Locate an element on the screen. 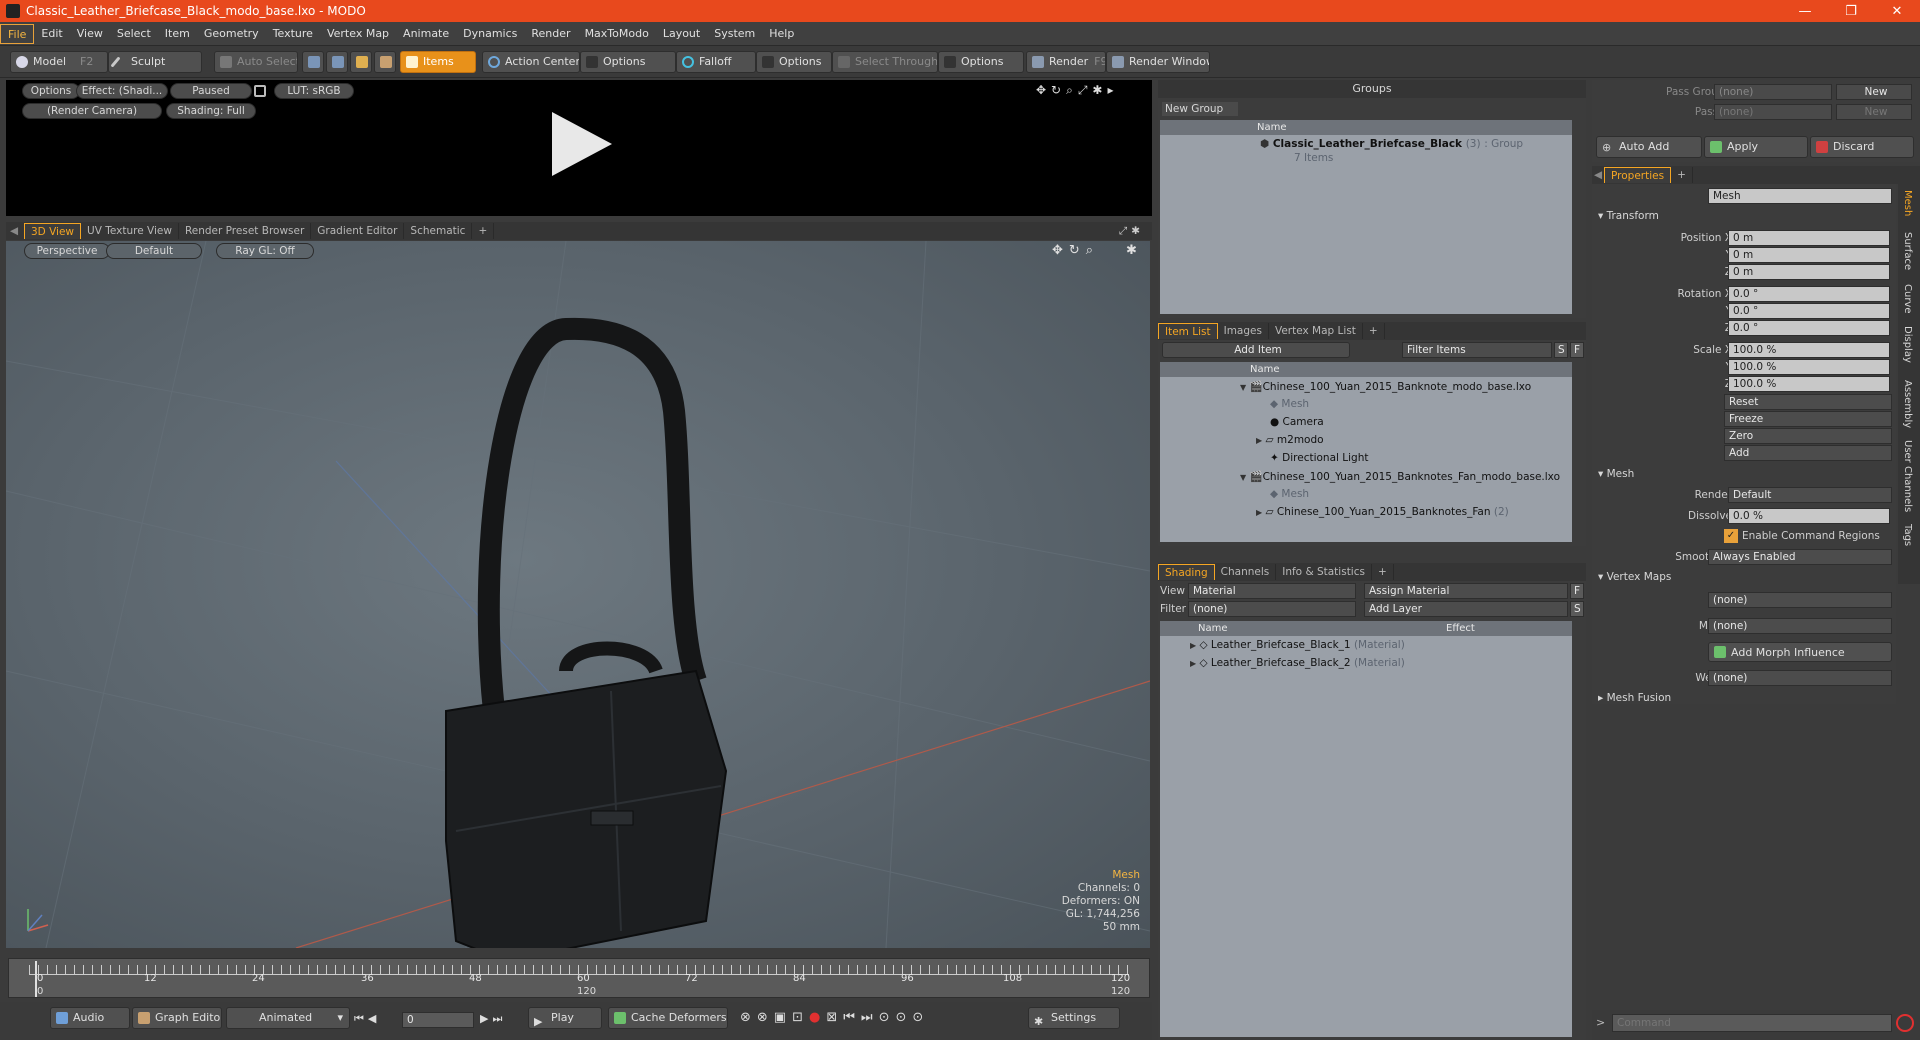  position-x-field: 0 m is located at coordinates (1809, 238).